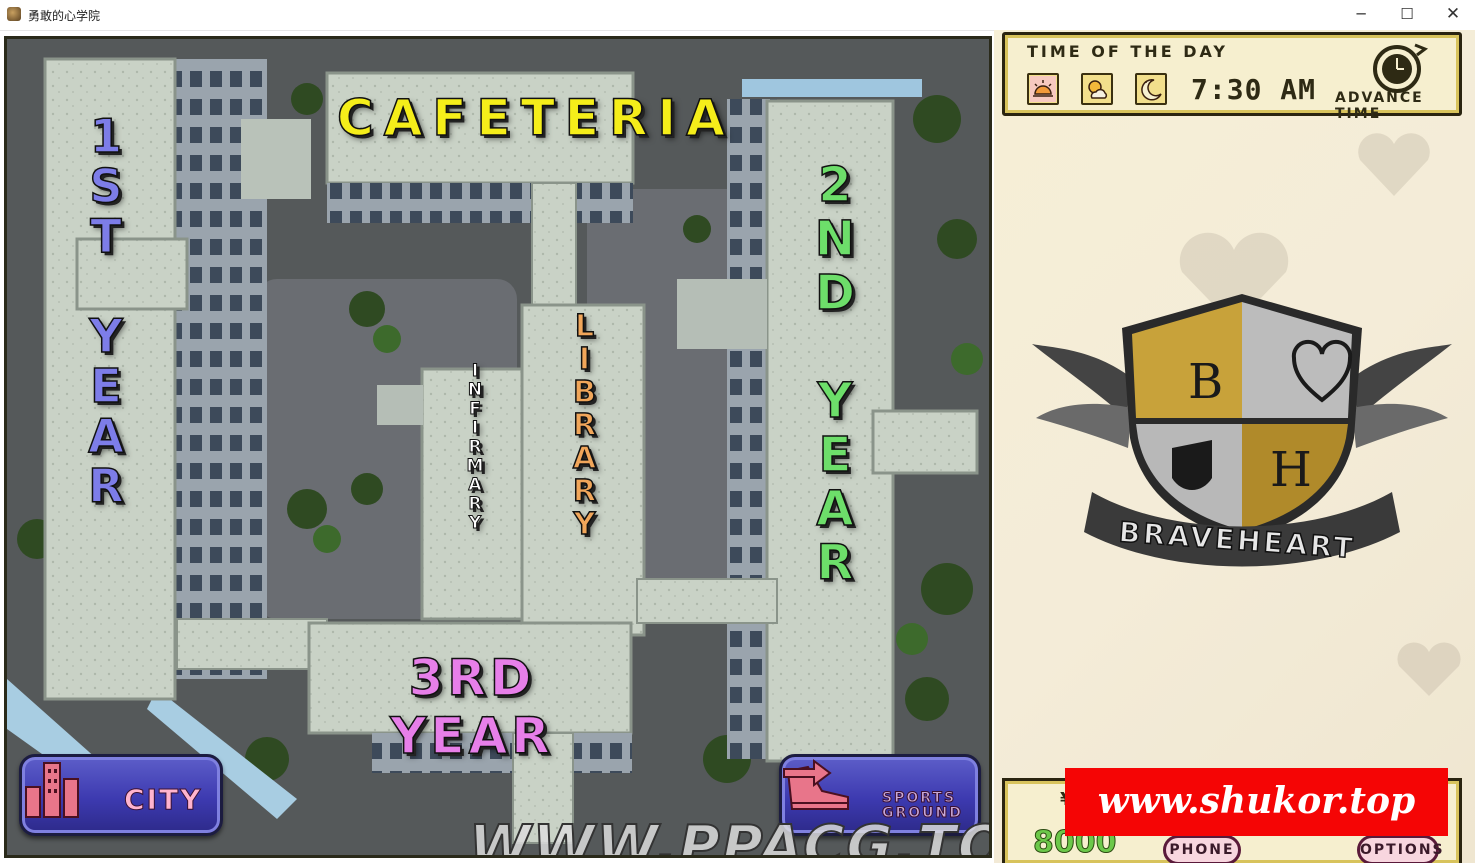 The height and width of the screenshot is (863, 1475). I want to click on current-time: 7:30 AM, so click(1254, 89).